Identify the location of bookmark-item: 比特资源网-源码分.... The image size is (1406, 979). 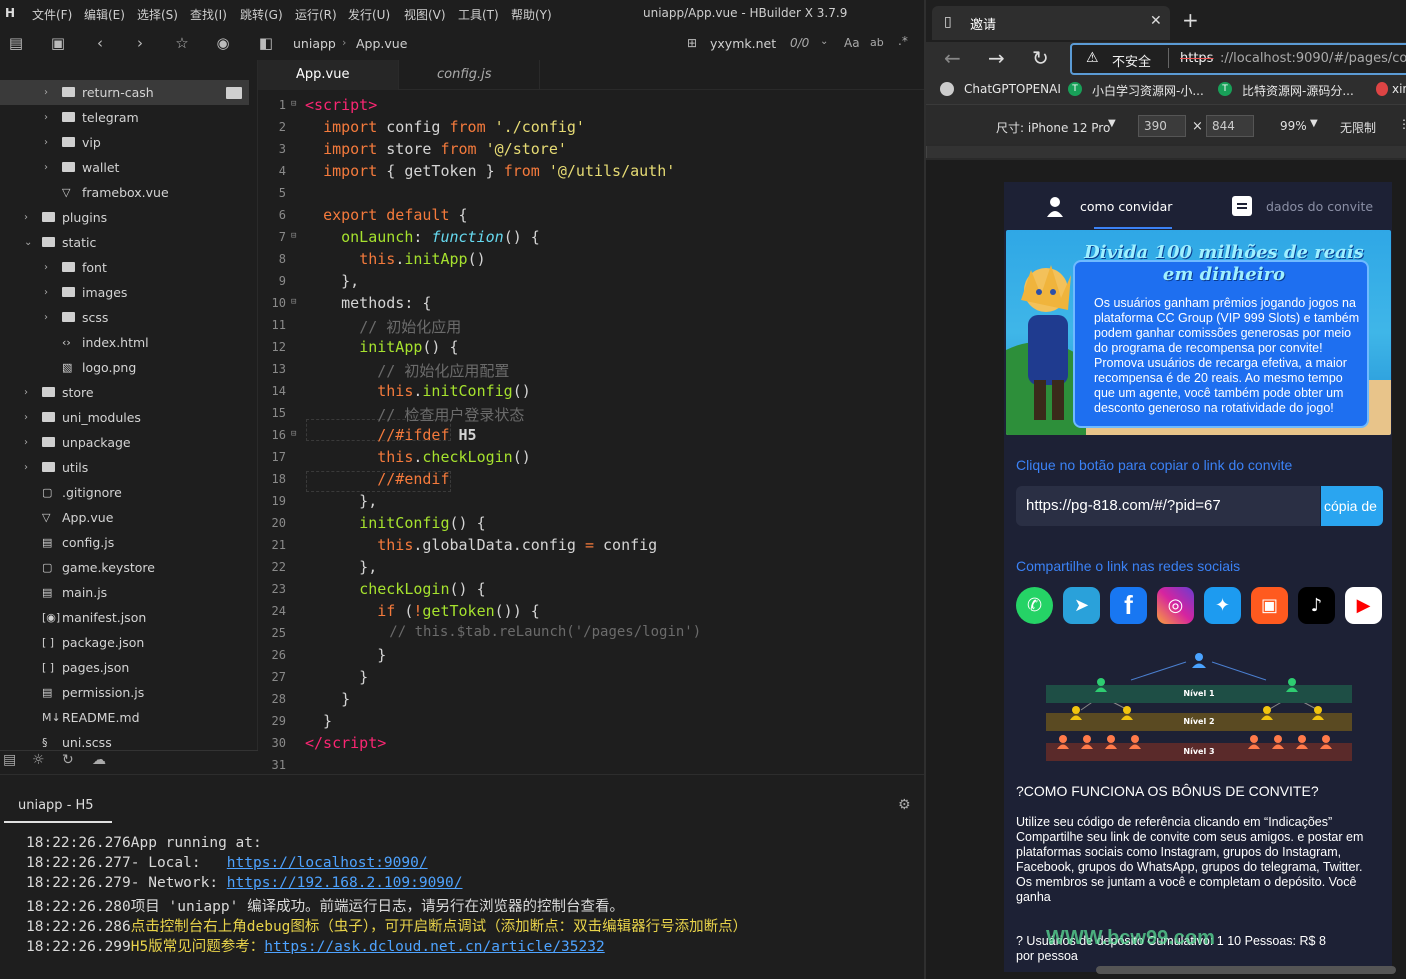
(1298, 90).